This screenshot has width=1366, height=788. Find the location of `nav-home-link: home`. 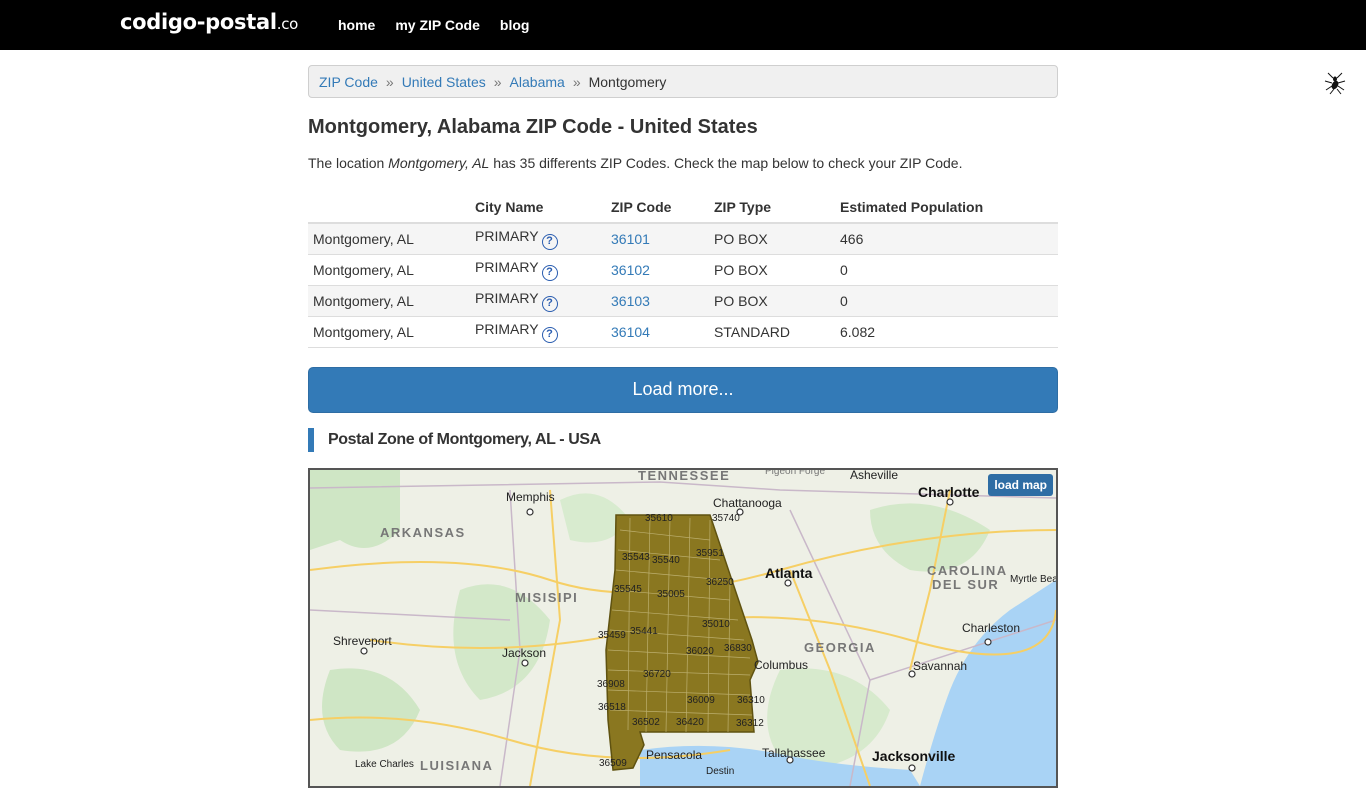

nav-home-link: home is located at coordinates (356, 25).